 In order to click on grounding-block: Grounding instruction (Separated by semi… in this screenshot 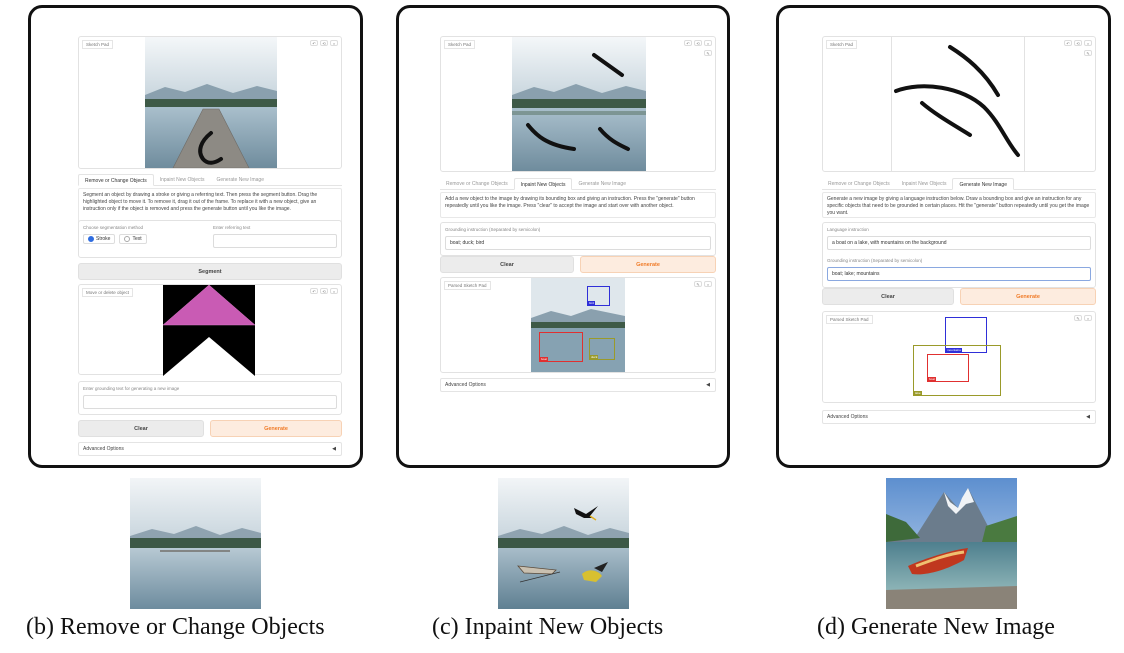, I will do `click(959, 269)`.